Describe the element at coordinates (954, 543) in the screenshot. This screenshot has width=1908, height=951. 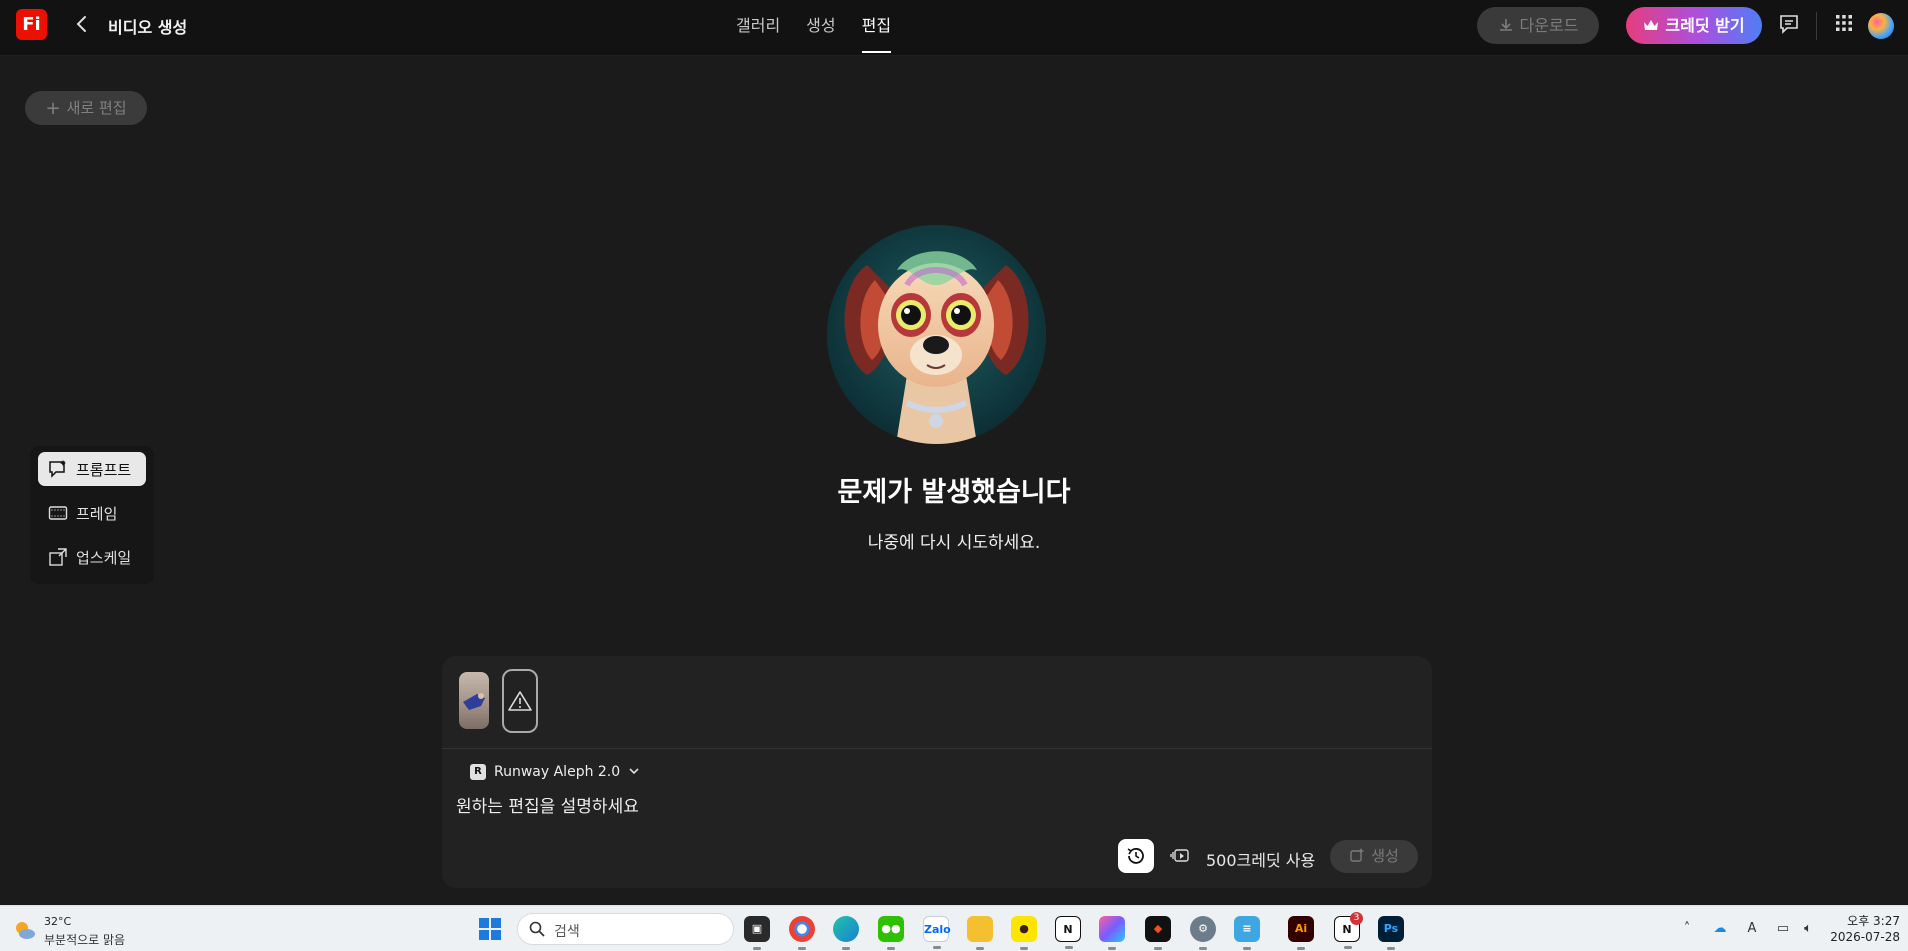
I see `error-subtitle: 나중에 다시 시도하세요.` at that location.